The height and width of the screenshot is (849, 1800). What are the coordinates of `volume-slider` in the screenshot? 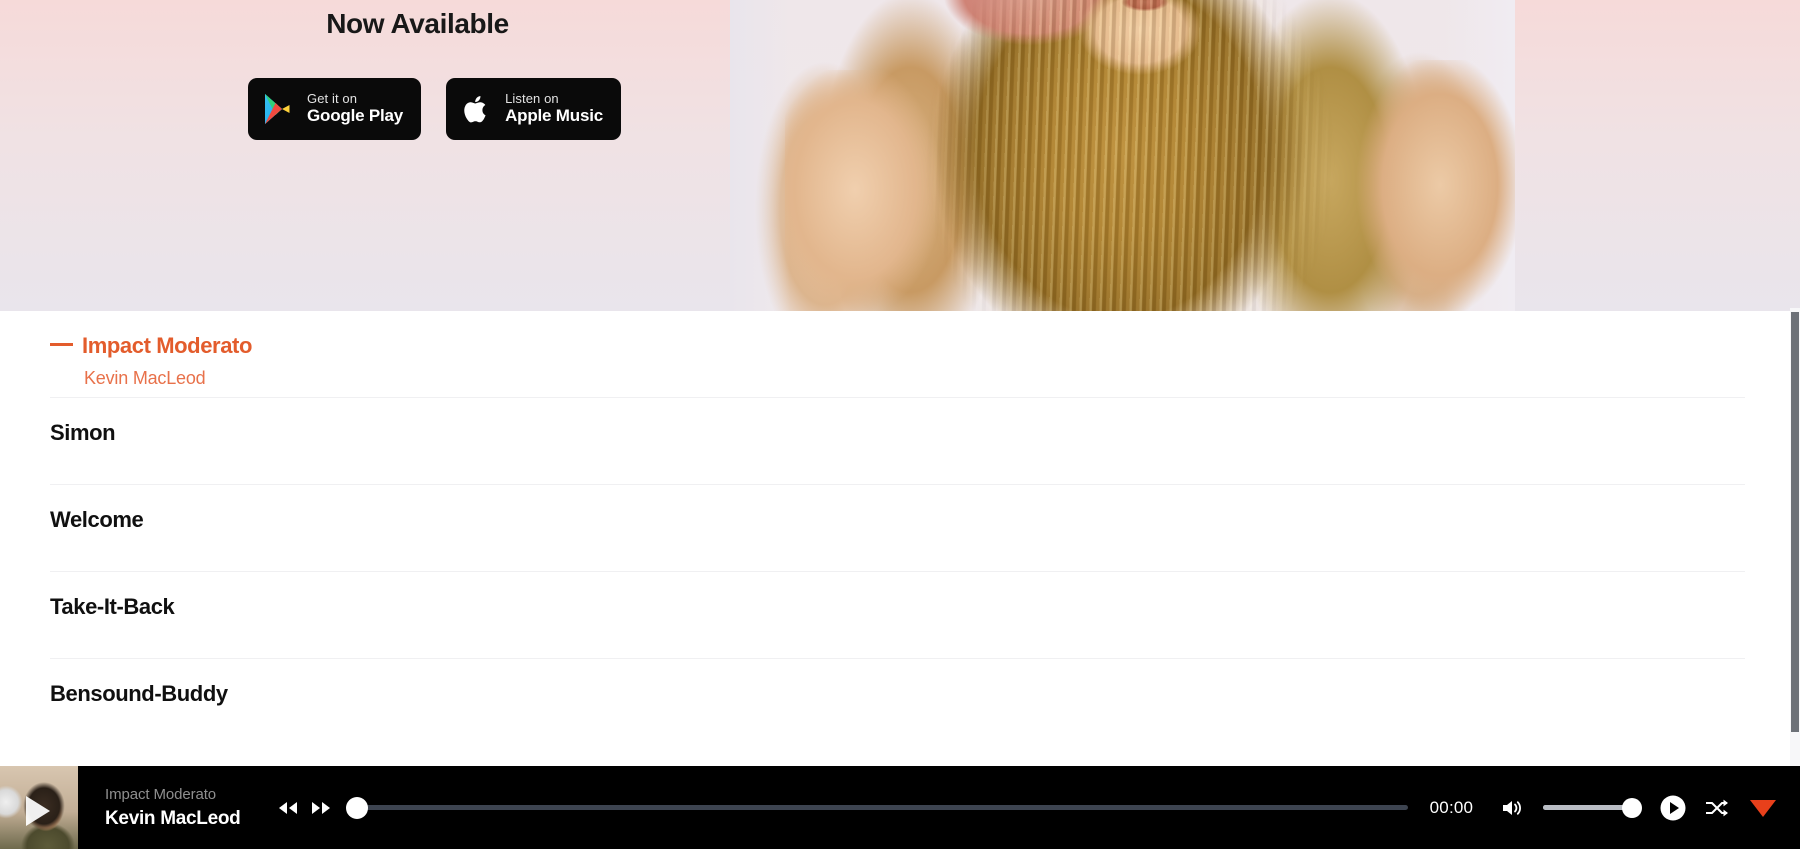 It's located at (1592, 807).